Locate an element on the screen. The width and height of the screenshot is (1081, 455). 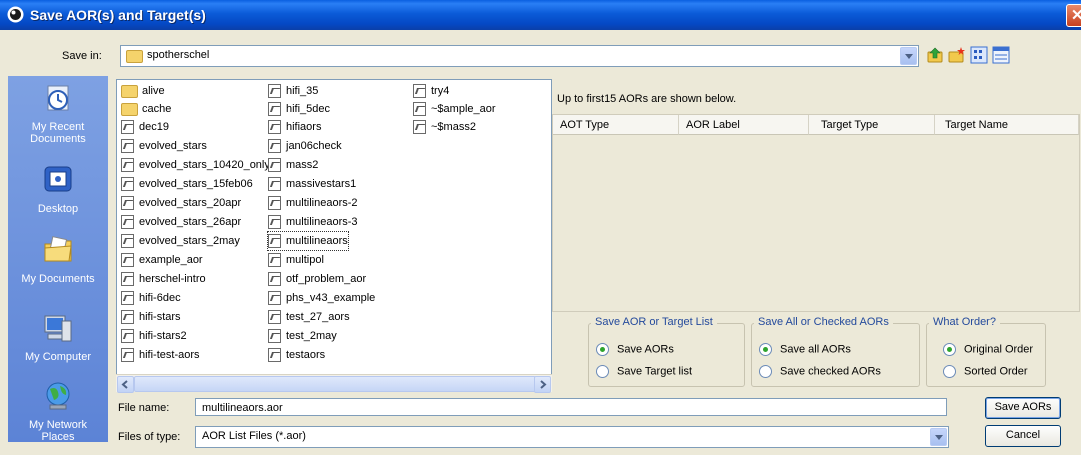
list-item: hifi_5dec is located at coordinates (299, 109).